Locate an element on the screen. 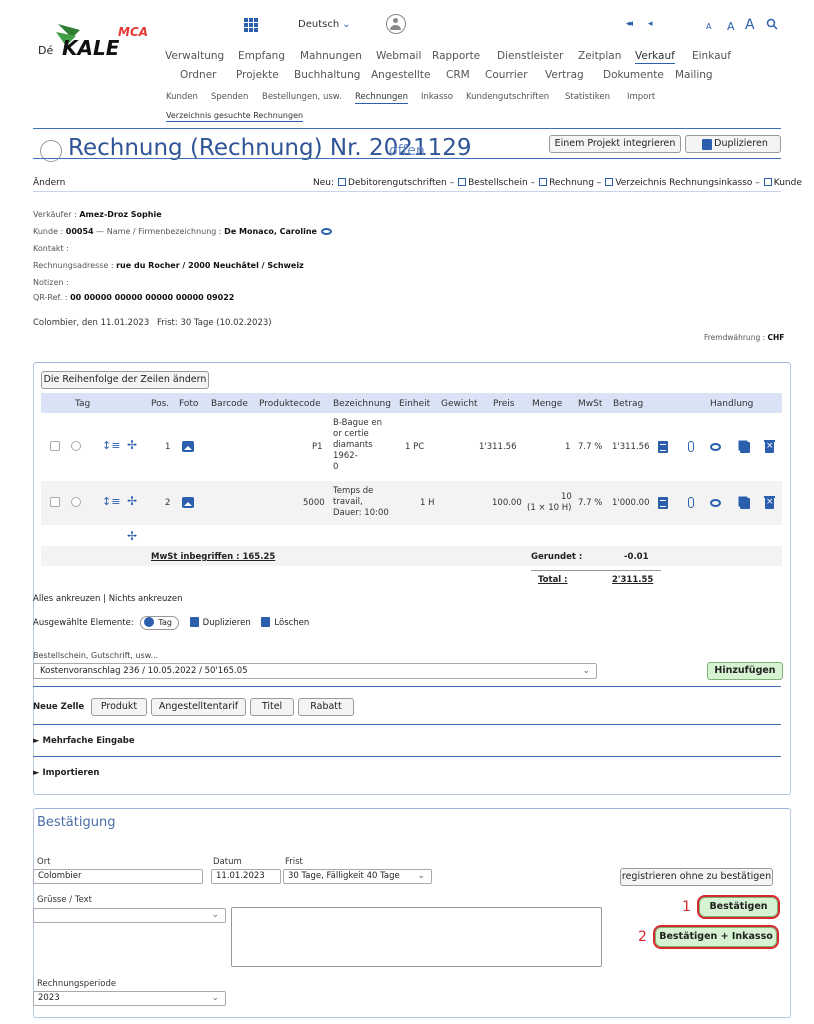 Image resolution: width=814 pixels, height=1024 pixels. new-kunde-link: Kunde is located at coordinates (788, 183).